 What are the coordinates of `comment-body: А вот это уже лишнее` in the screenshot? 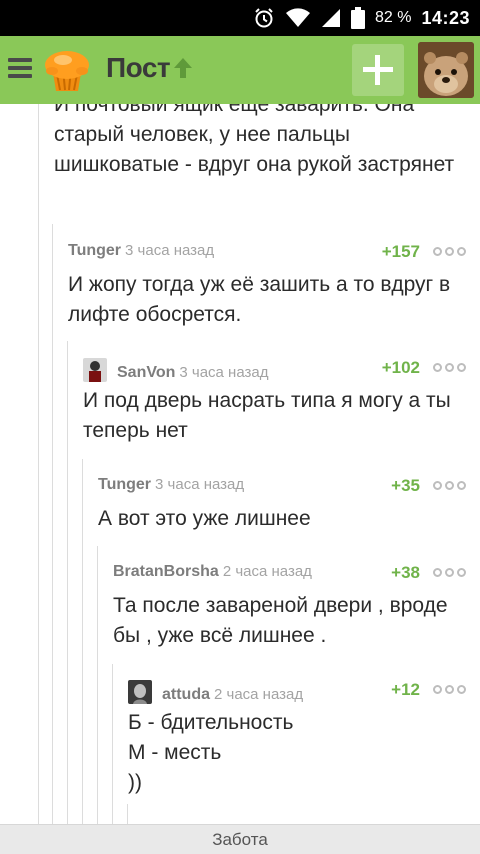 It's located at (204, 518).